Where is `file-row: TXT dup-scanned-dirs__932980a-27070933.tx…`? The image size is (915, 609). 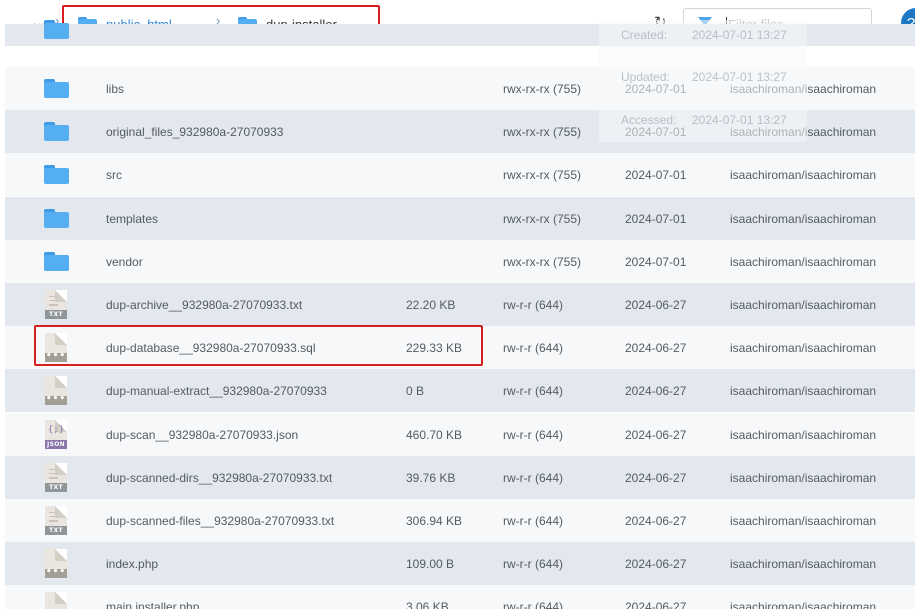 file-row: TXT dup-scanned-dirs__932980a-27070933.tx… is located at coordinates (460, 477).